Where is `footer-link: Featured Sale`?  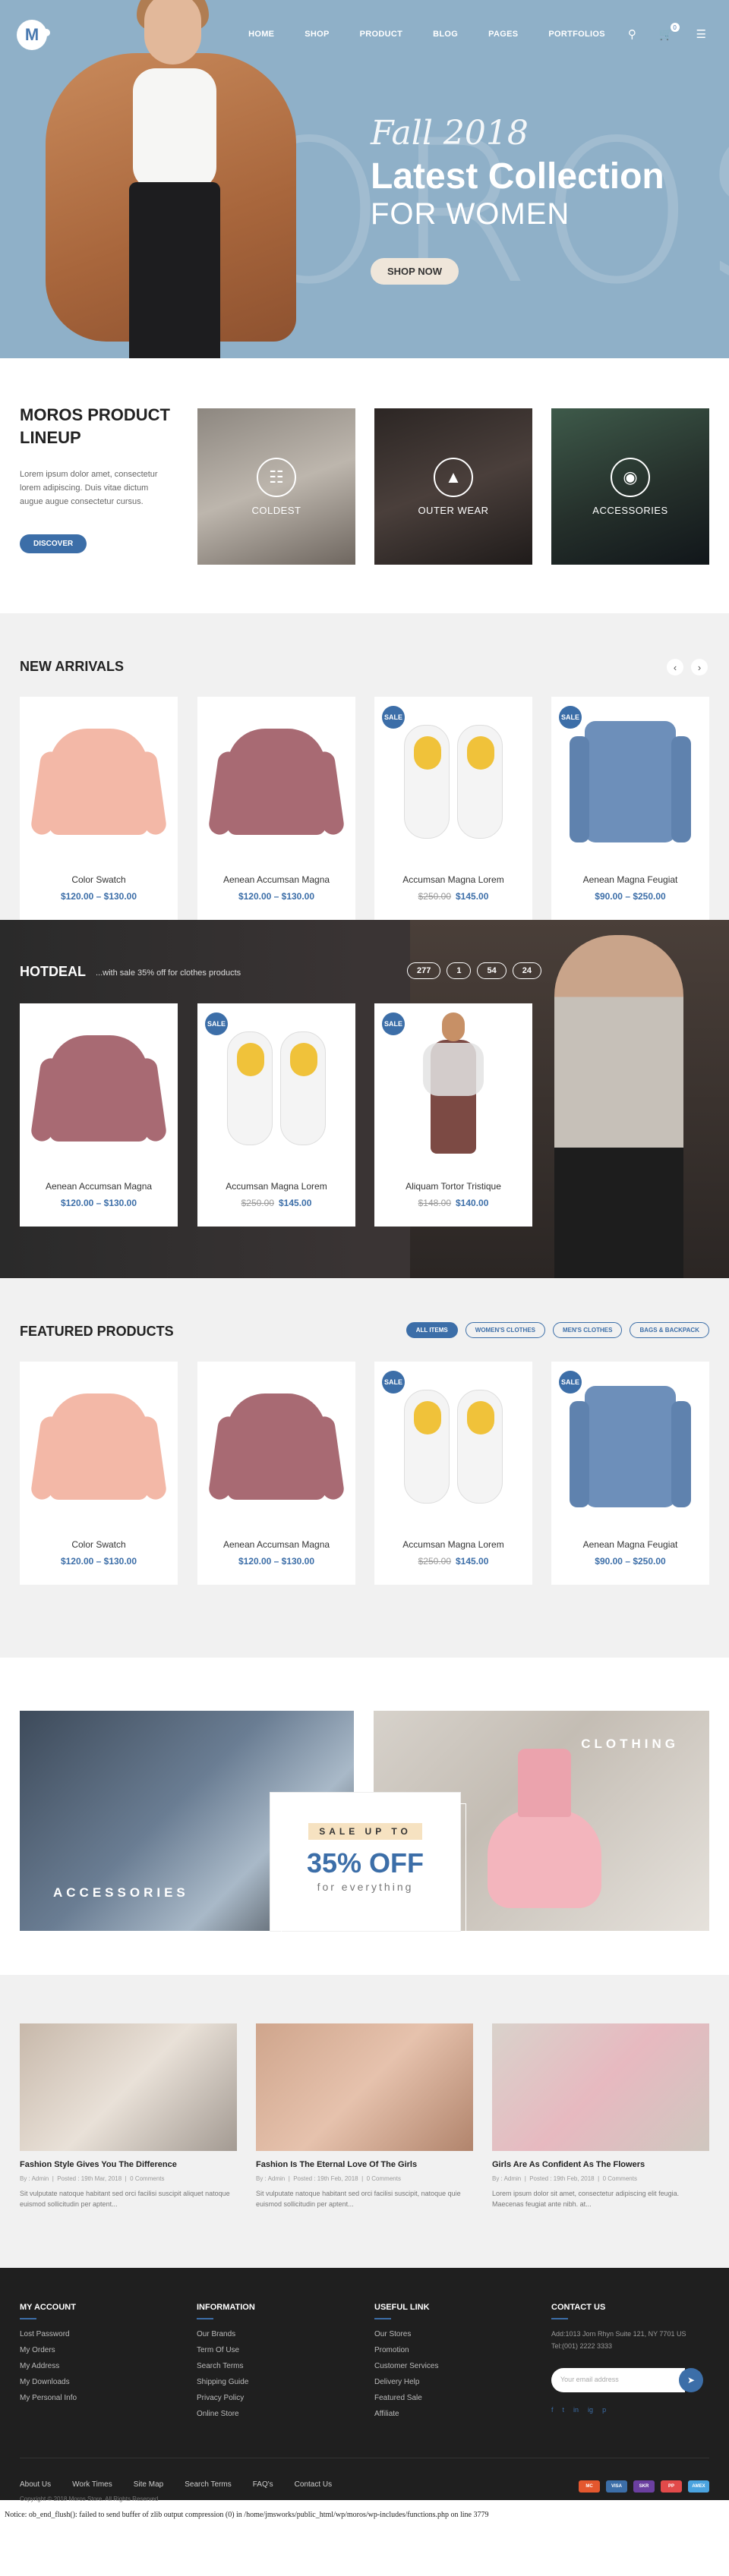 footer-link: Featured Sale is located at coordinates (406, 2398).